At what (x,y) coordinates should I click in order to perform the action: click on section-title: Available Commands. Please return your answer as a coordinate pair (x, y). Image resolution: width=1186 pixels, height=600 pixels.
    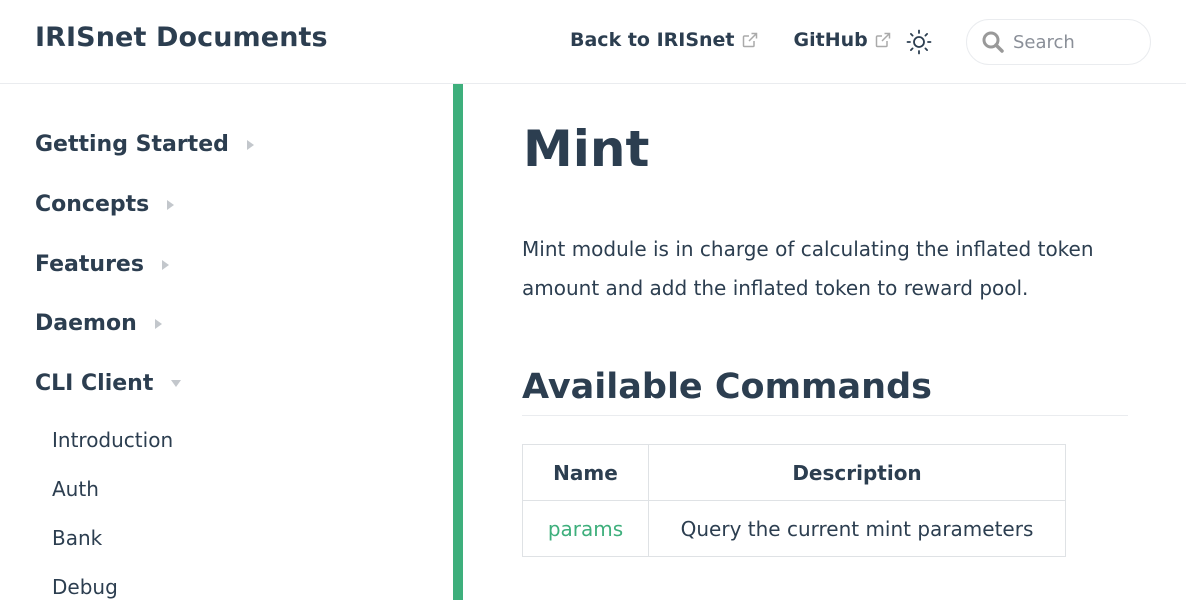
    Looking at the image, I should click on (825, 391).